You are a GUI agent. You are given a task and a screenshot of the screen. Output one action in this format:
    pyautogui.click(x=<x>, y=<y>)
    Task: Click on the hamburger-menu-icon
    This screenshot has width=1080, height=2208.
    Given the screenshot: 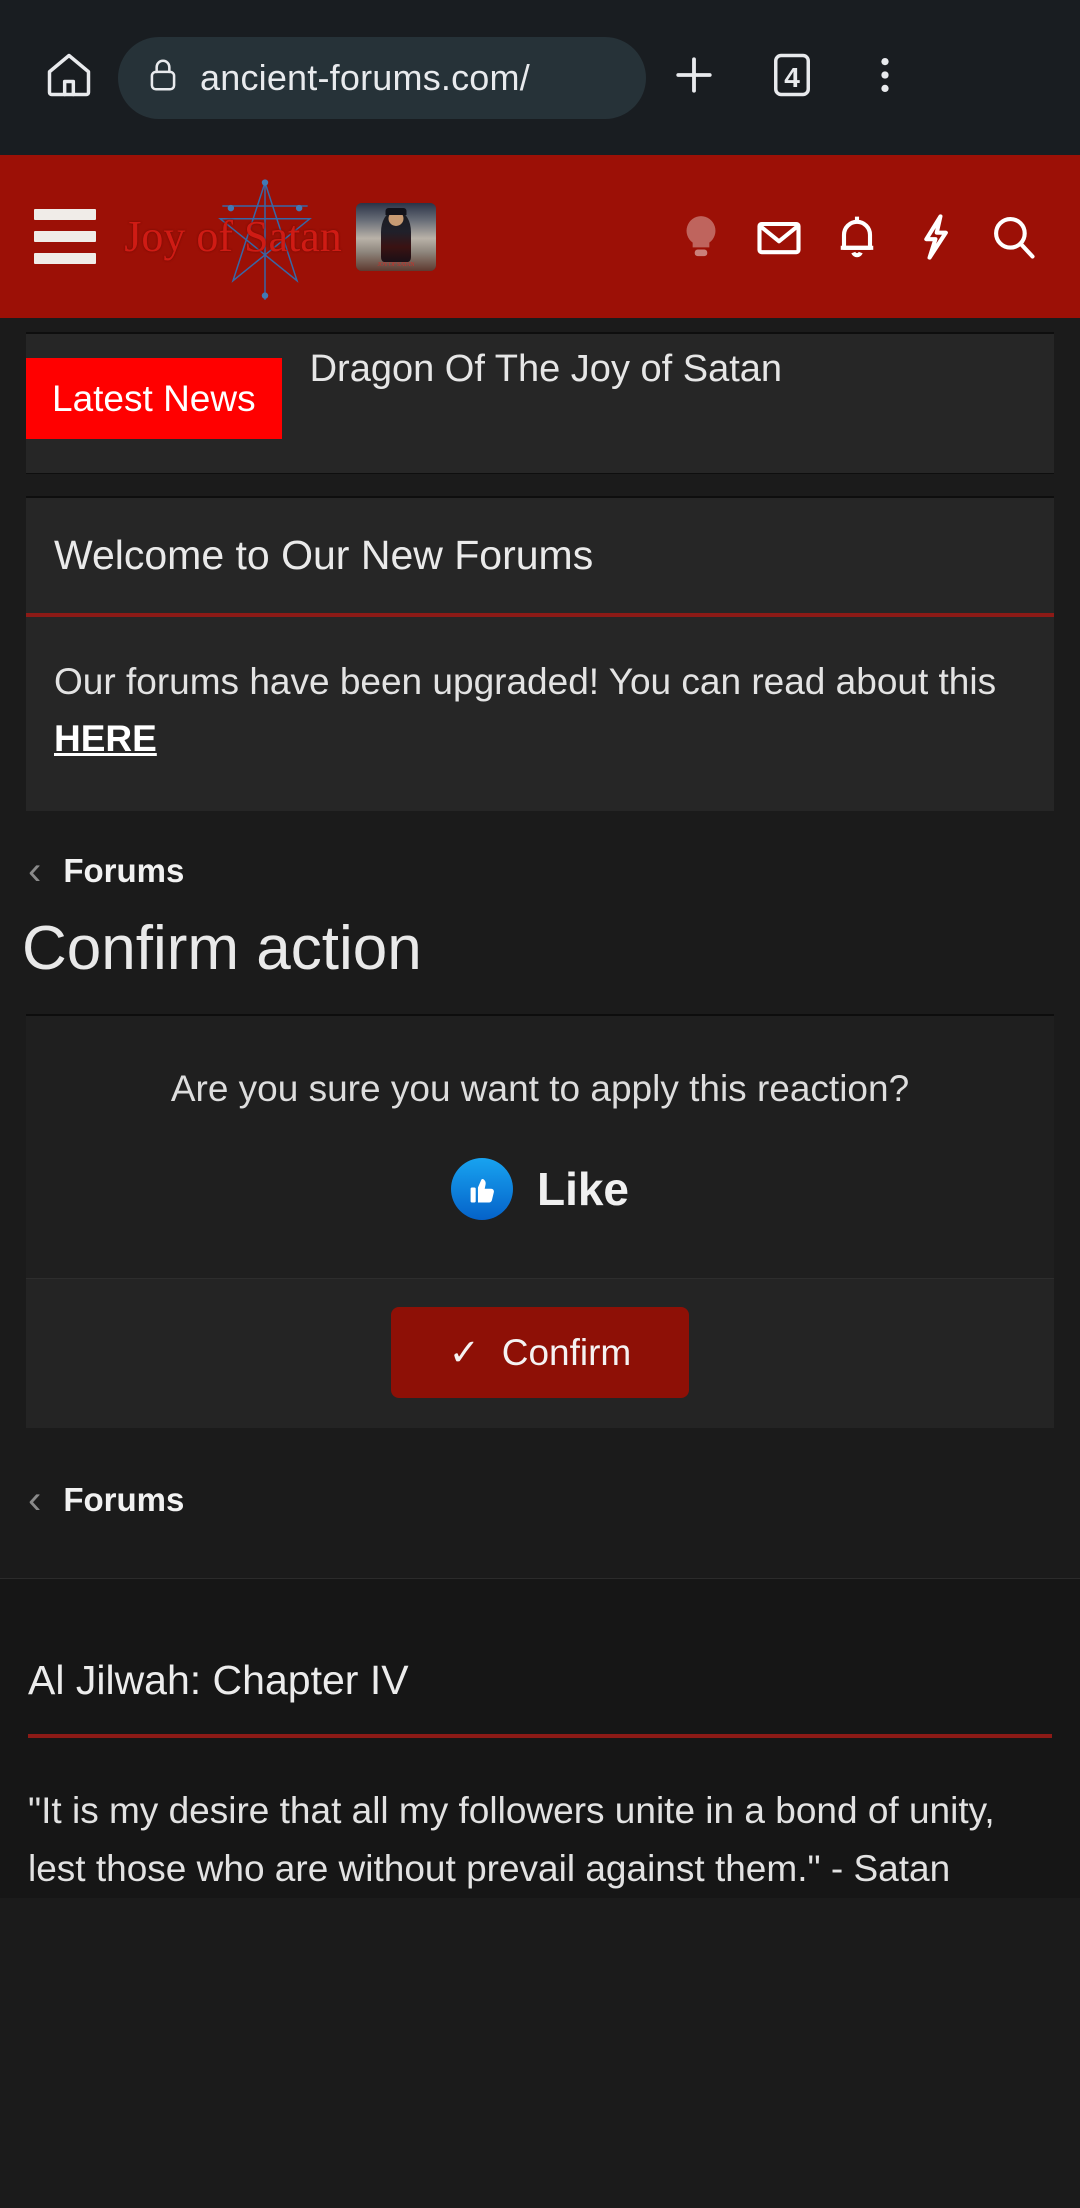 What is the action you would take?
    pyautogui.click(x=65, y=236)
    